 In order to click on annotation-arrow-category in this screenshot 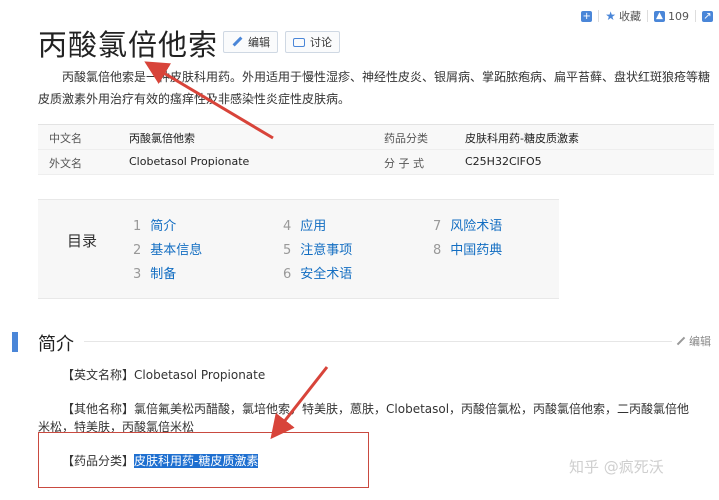, I will do `click(299, 403)`.